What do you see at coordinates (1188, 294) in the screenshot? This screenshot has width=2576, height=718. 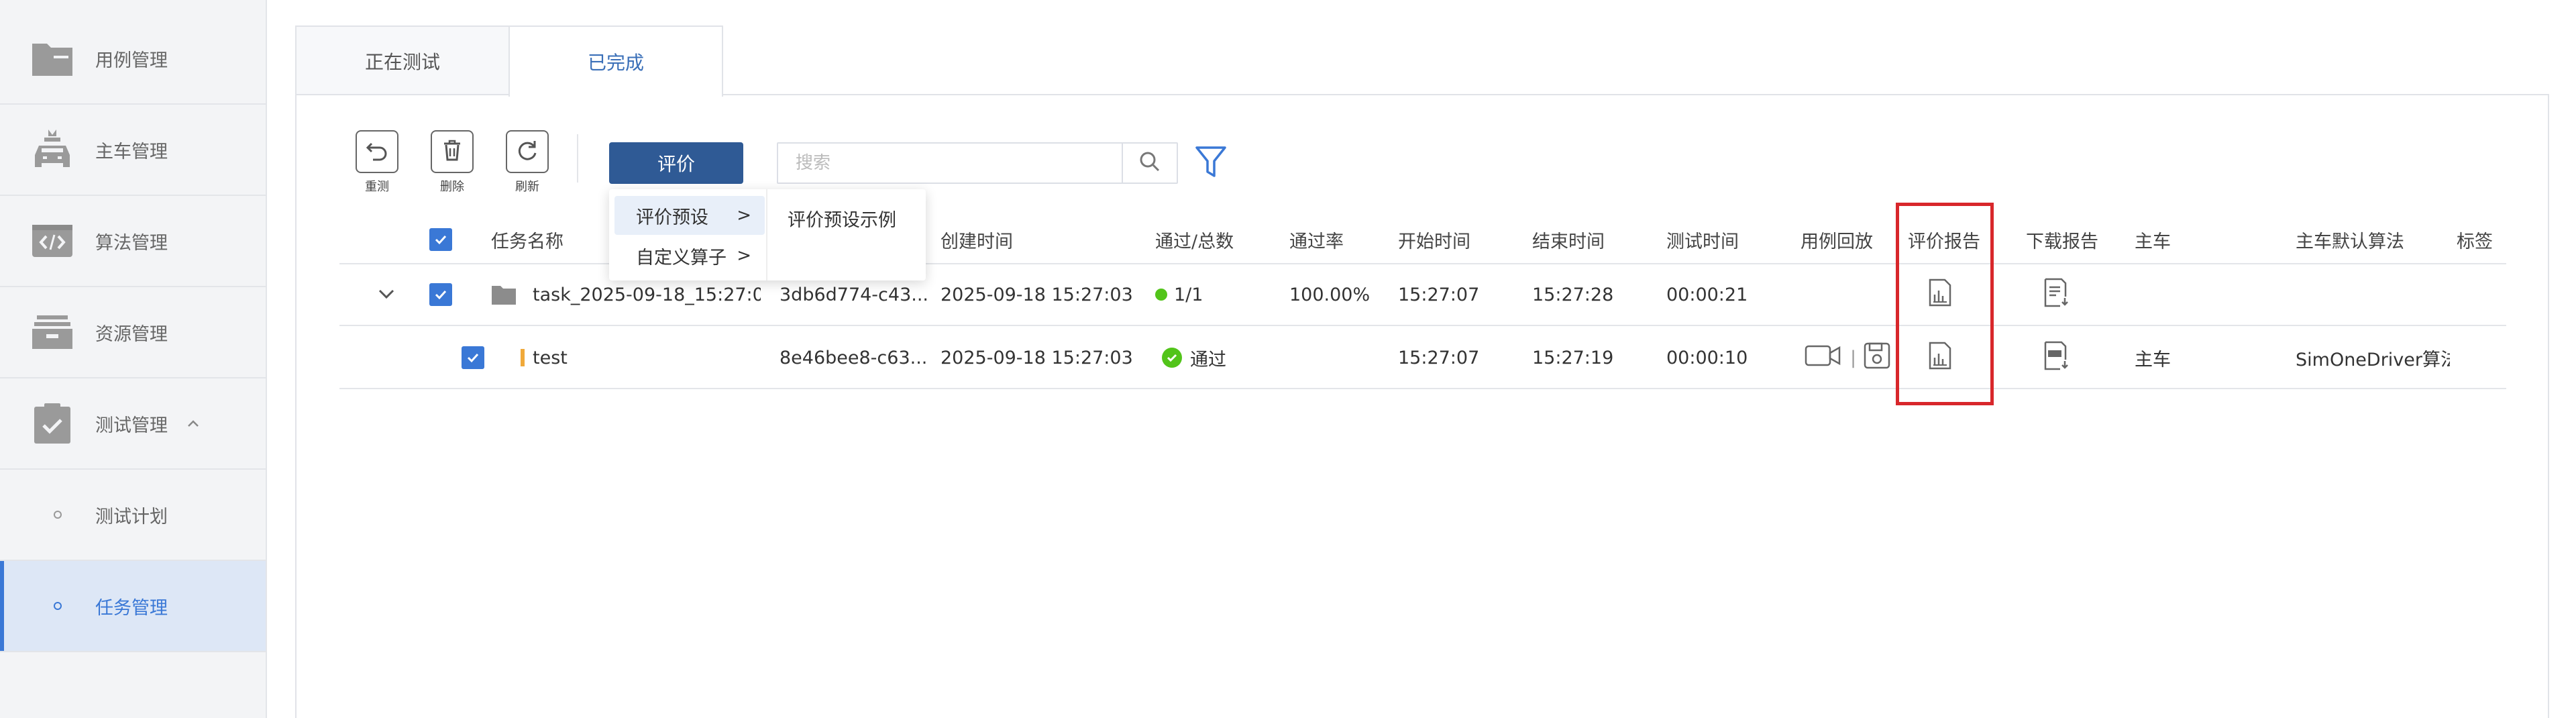 I see `pass-total: 1/1` at bounding box center [1188, 294].